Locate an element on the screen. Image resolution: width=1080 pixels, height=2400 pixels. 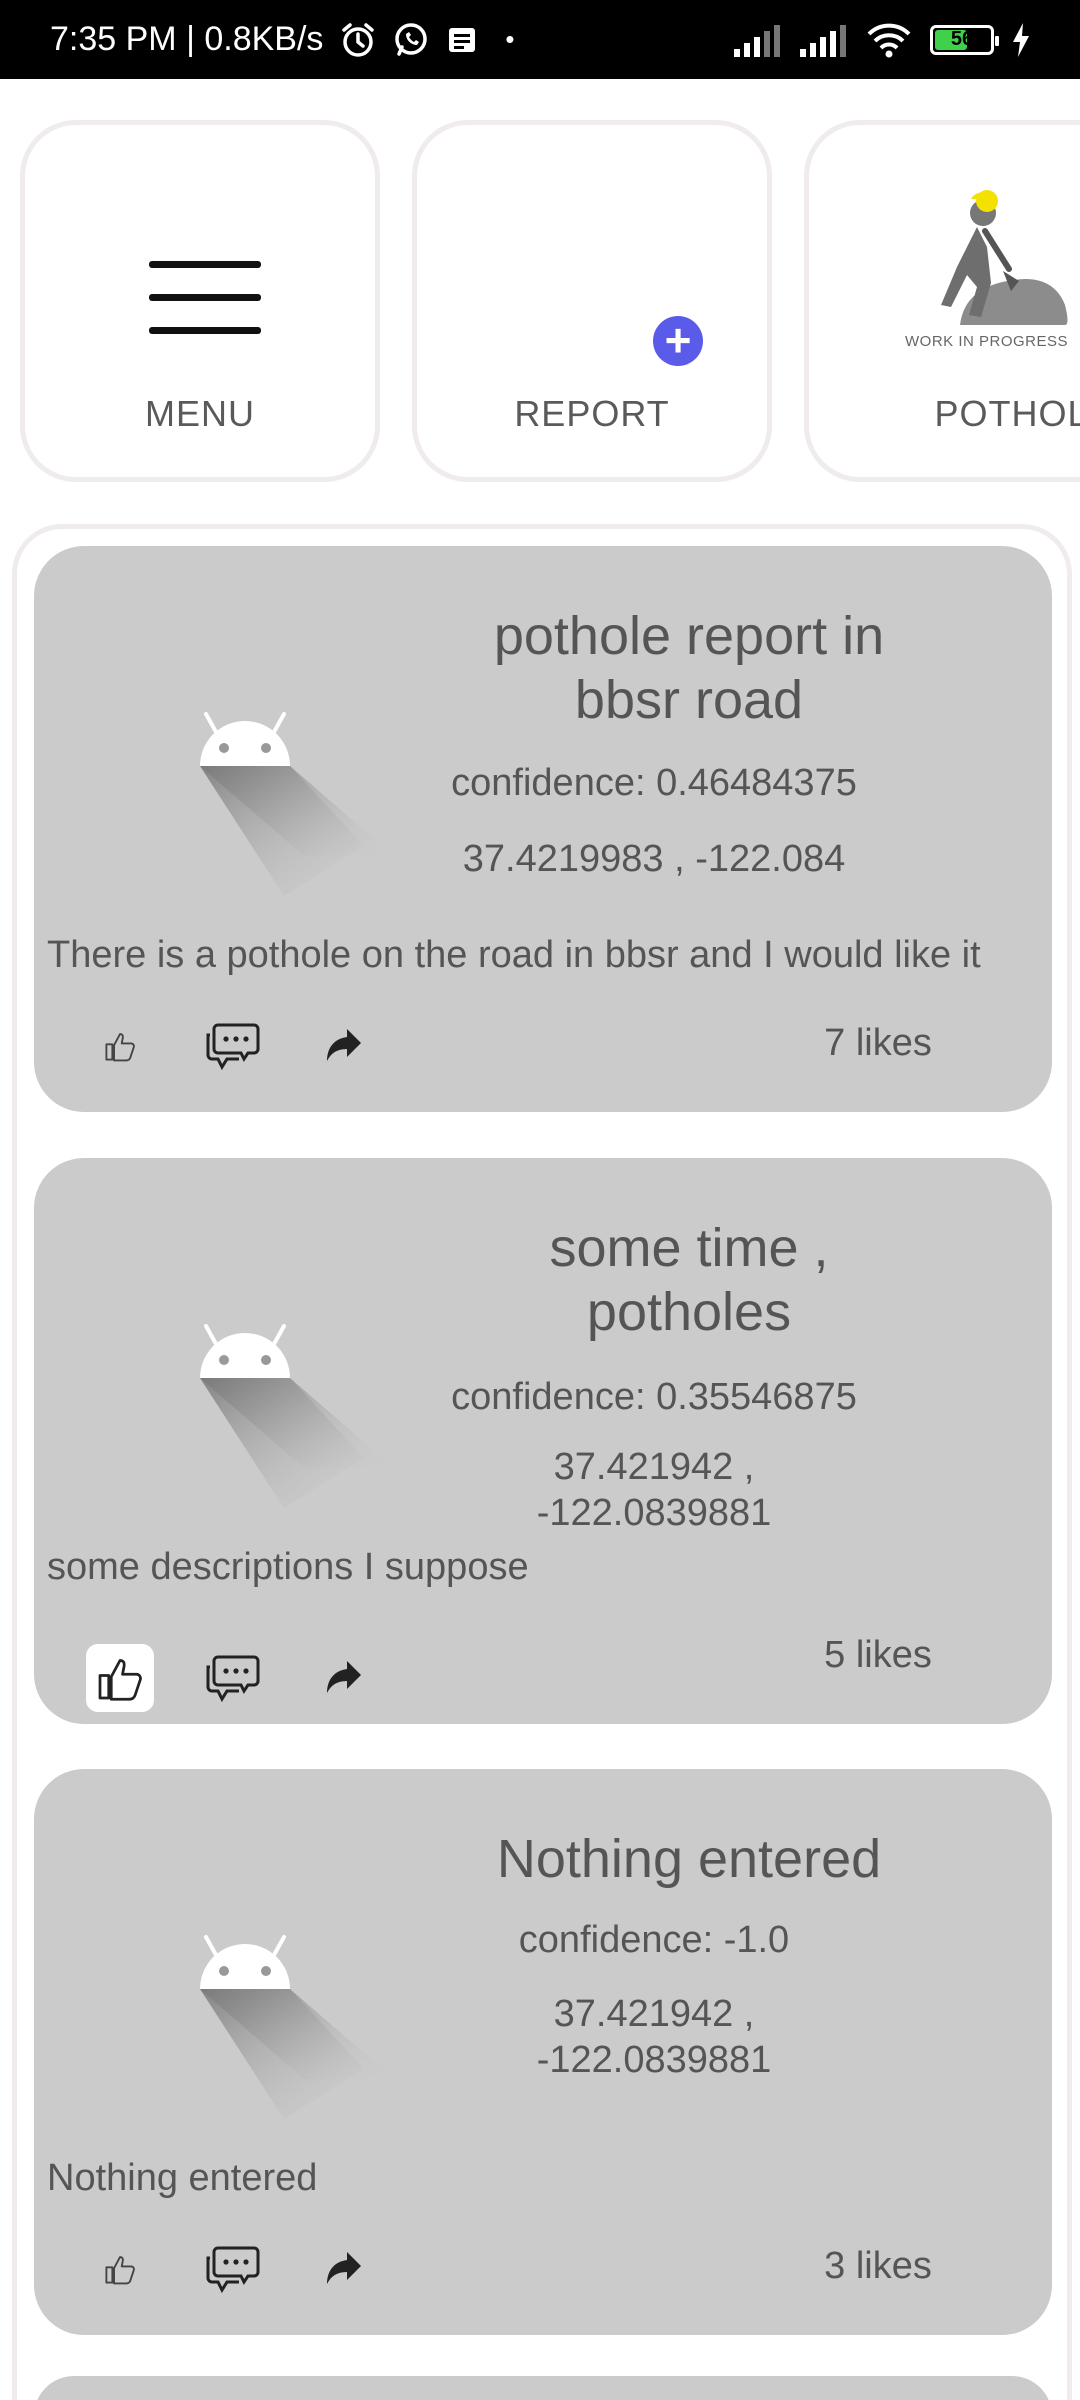
status-bar: 7:35 PM | 0.8KB/s • 56 is located at coordinates (540, 39).